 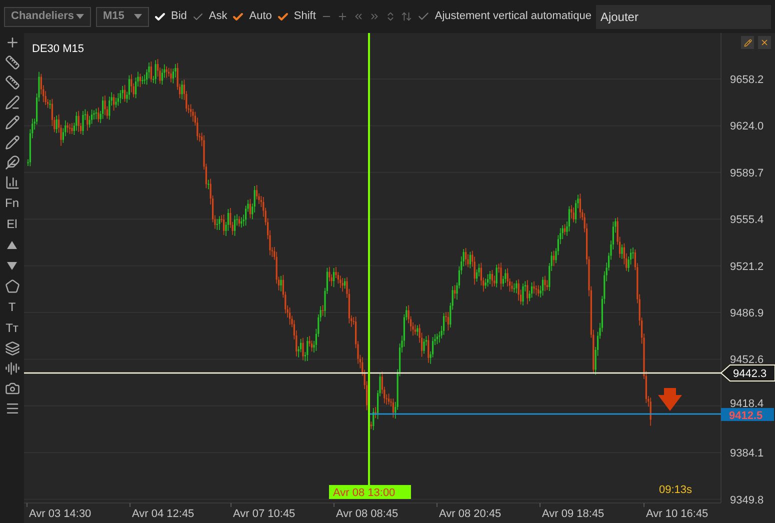 What do you see at coordinates (747, 454) in the screenshot?
I see `price-tick: 9384.1` at bounding box center [747, 454].